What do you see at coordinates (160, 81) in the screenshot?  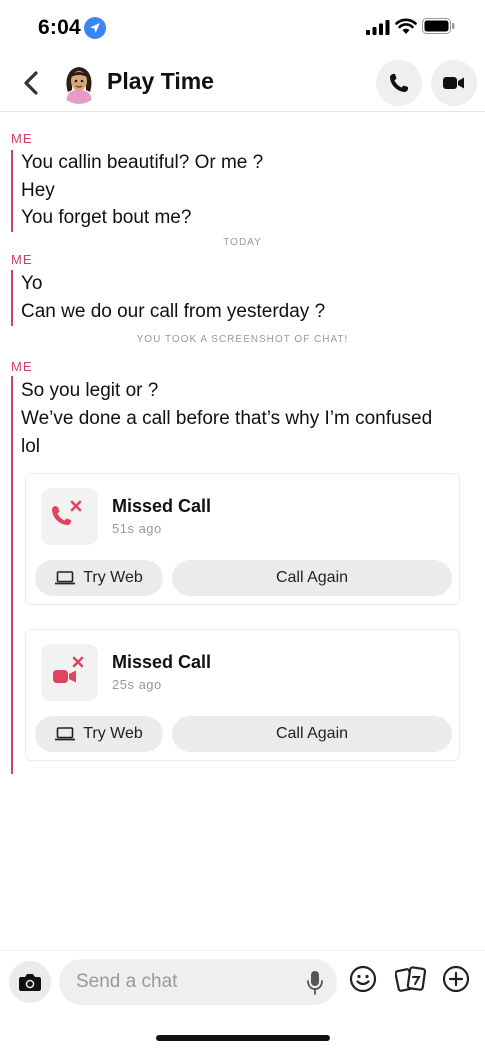 I see `chat-title: Play Time` at bounding box center [160, 81].